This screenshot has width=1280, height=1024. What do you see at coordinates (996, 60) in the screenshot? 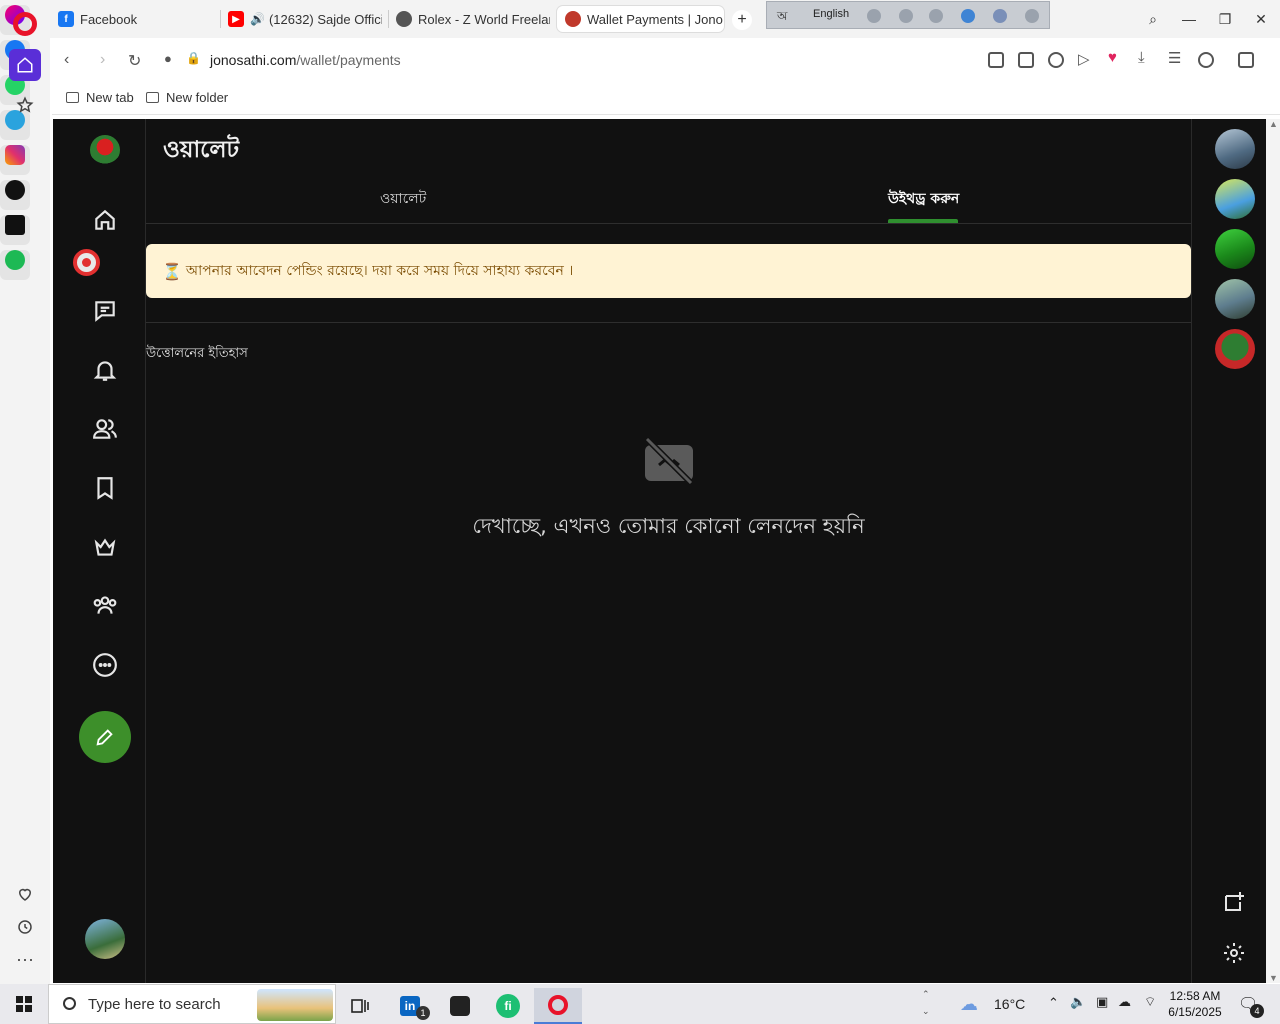
I see `share-icon` at bounding box center [996, 60].